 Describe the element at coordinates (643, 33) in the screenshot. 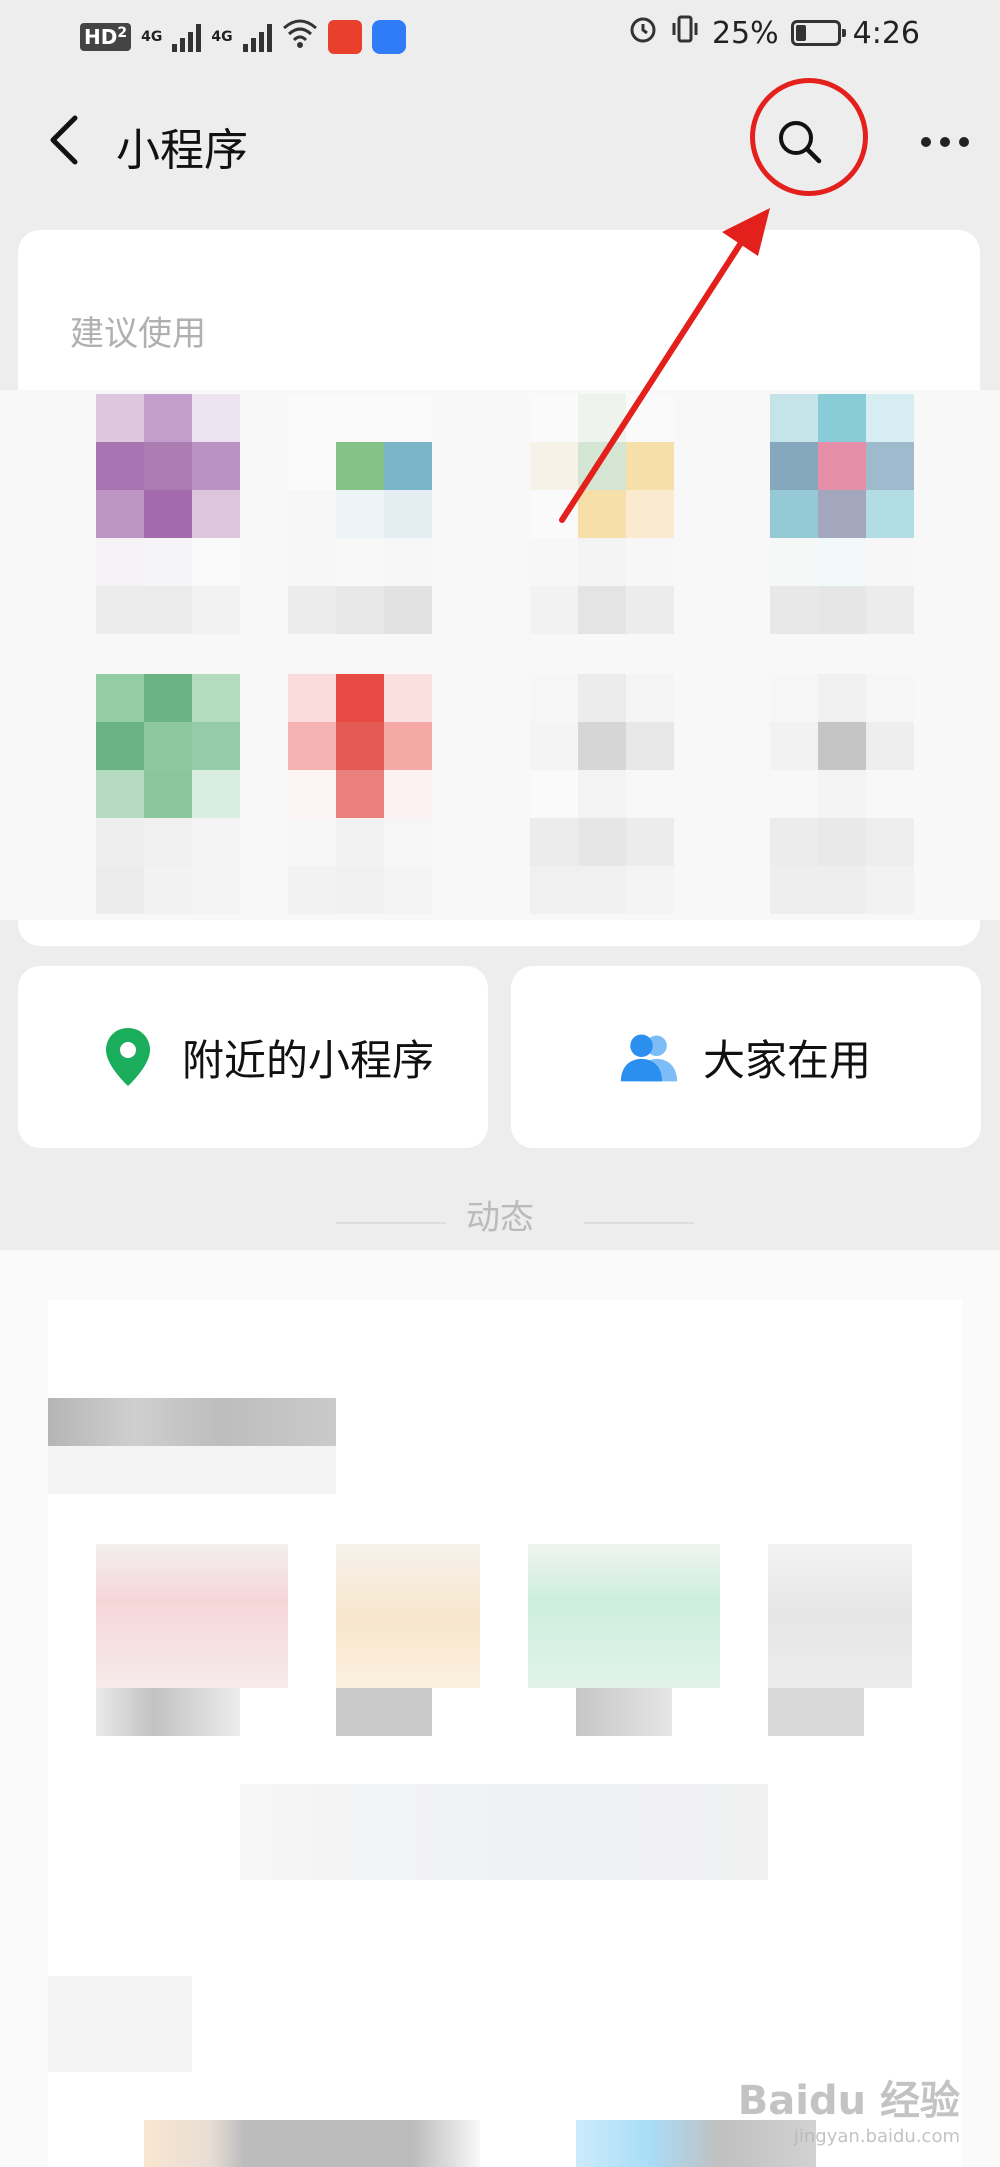

I see `alarm-icon` at that location.